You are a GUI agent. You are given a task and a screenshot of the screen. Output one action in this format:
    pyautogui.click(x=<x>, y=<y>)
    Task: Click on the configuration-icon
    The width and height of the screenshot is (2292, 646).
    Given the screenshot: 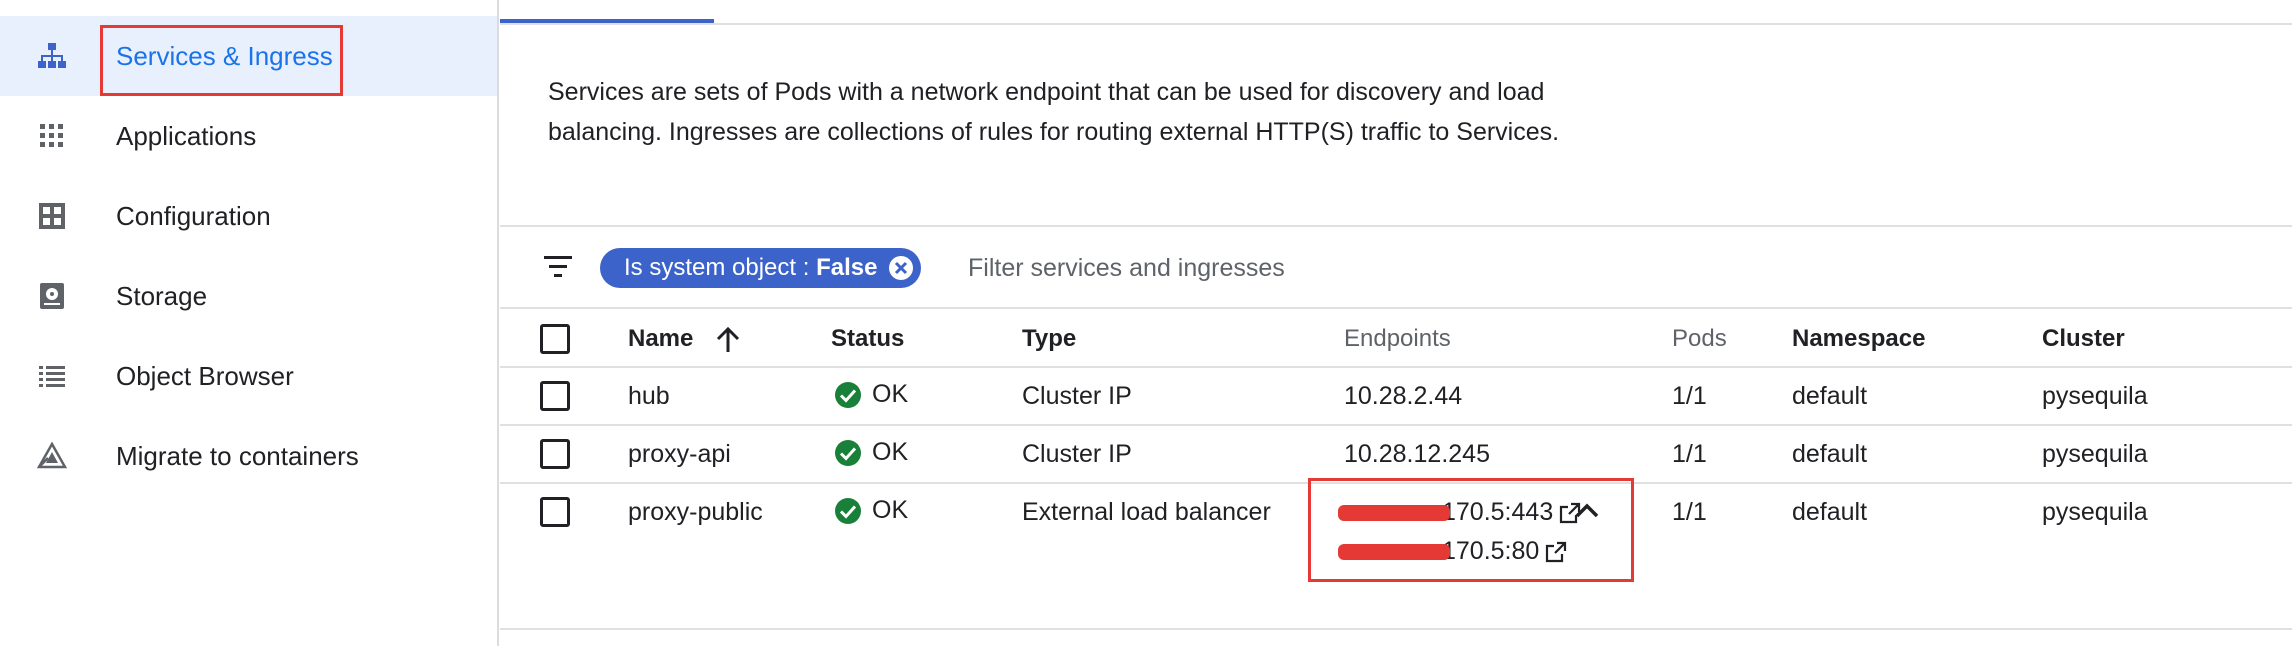 What is the action you would take?
    pyautogui.click(x=52, y=216)
    